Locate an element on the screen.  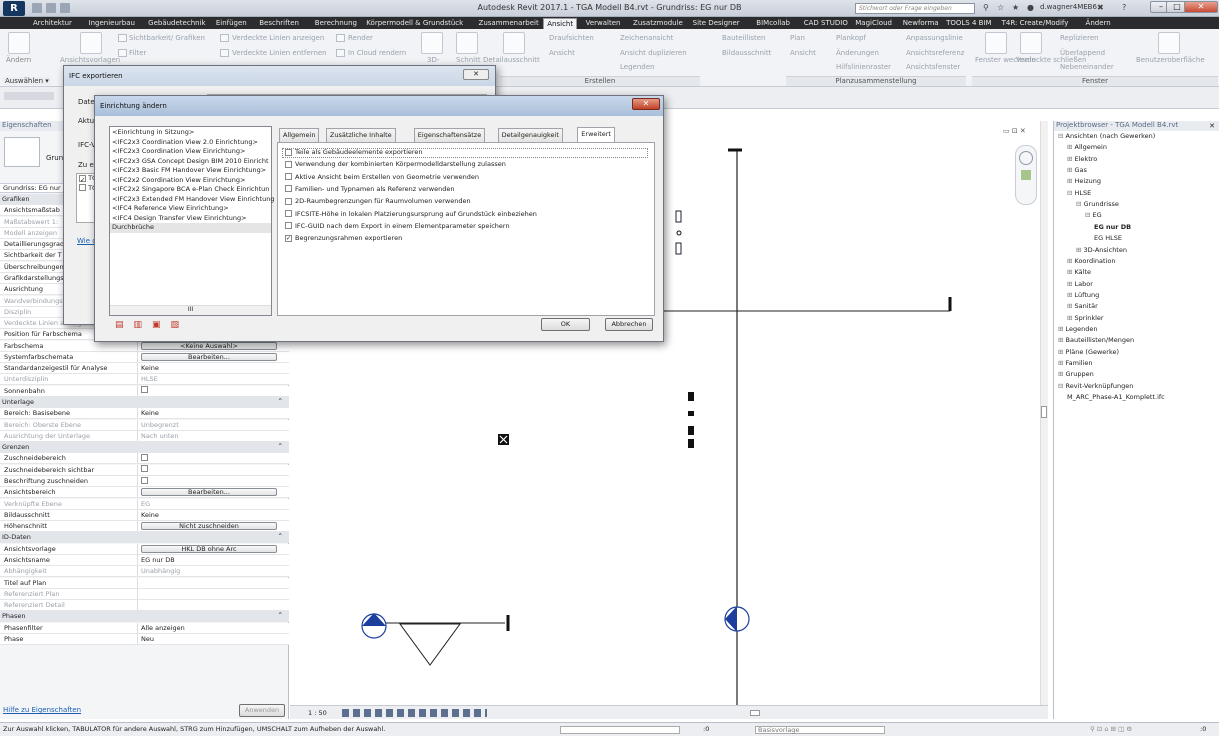
tab-beschriften: Beschriften is located at coordinates (279, 23).